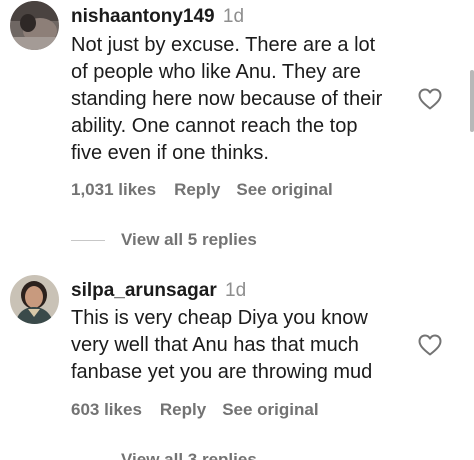 The height and width of the screenshot is (460, 474). Describe the element at coordinates (113, 189) in the screenshot. I see `likes-count: 1,031 likes` at that location.